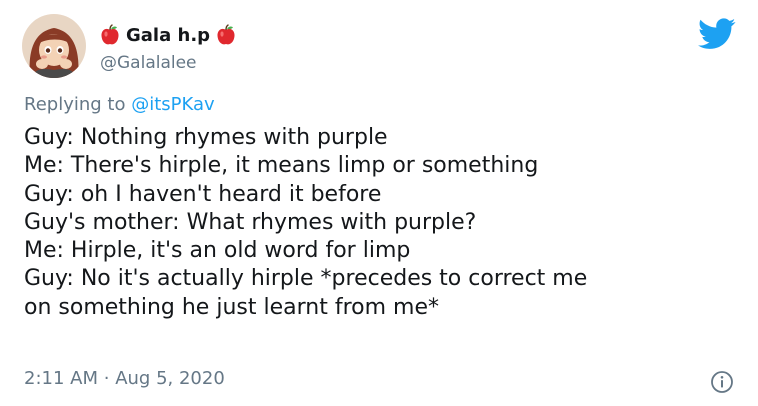  I want to click on display-name-row: Gala h.p, so click(168, 35).